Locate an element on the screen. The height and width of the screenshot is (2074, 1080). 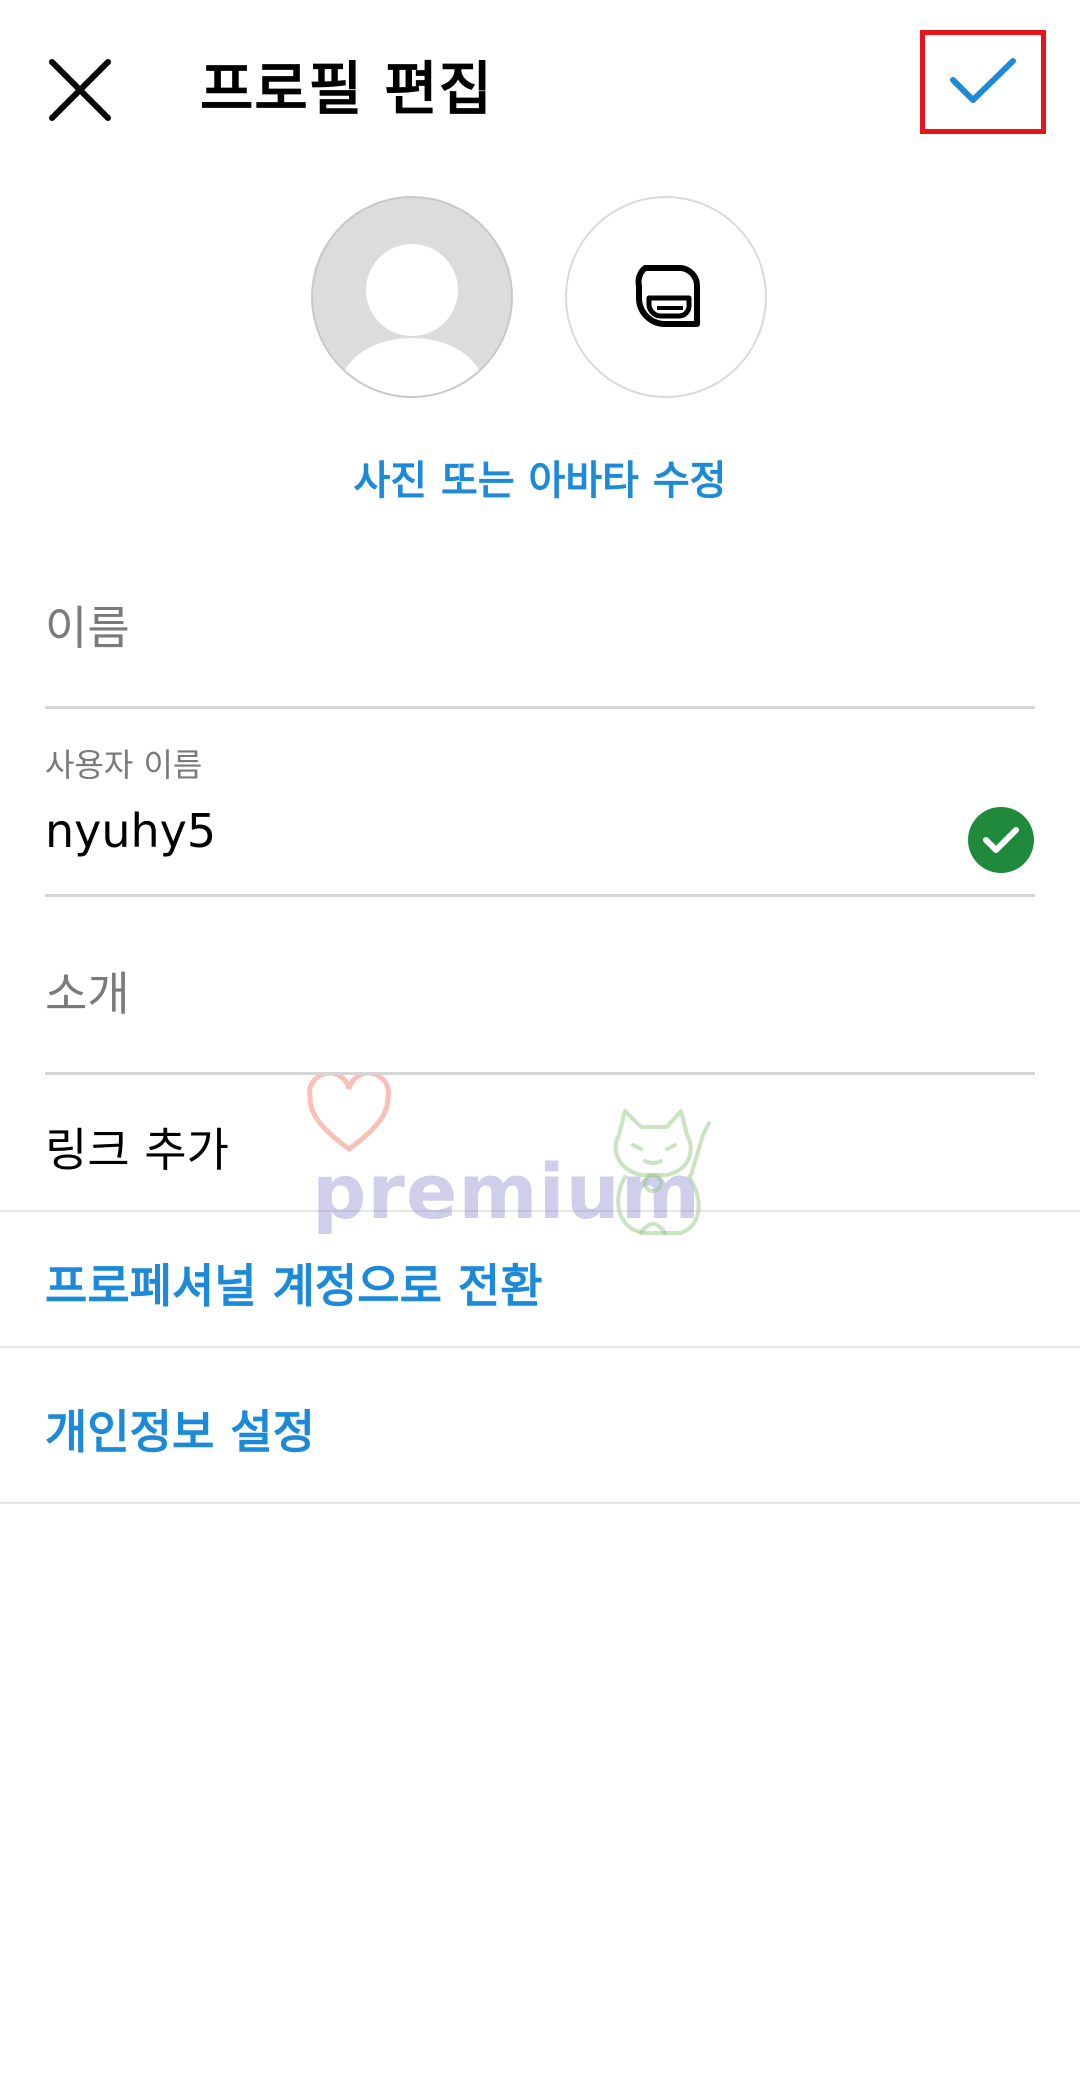
default-avatar-icon is located at coordinates (412, 320).